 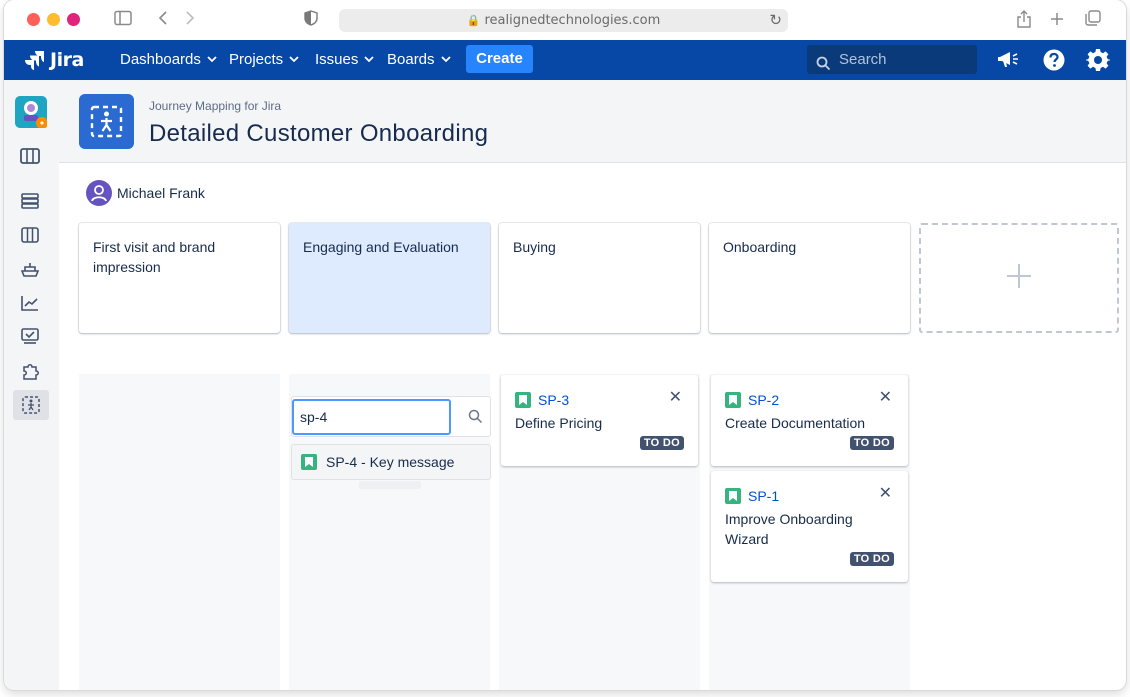 I want to click on app-name: Journey Mapping for Jira, so click(x=215, y=106).